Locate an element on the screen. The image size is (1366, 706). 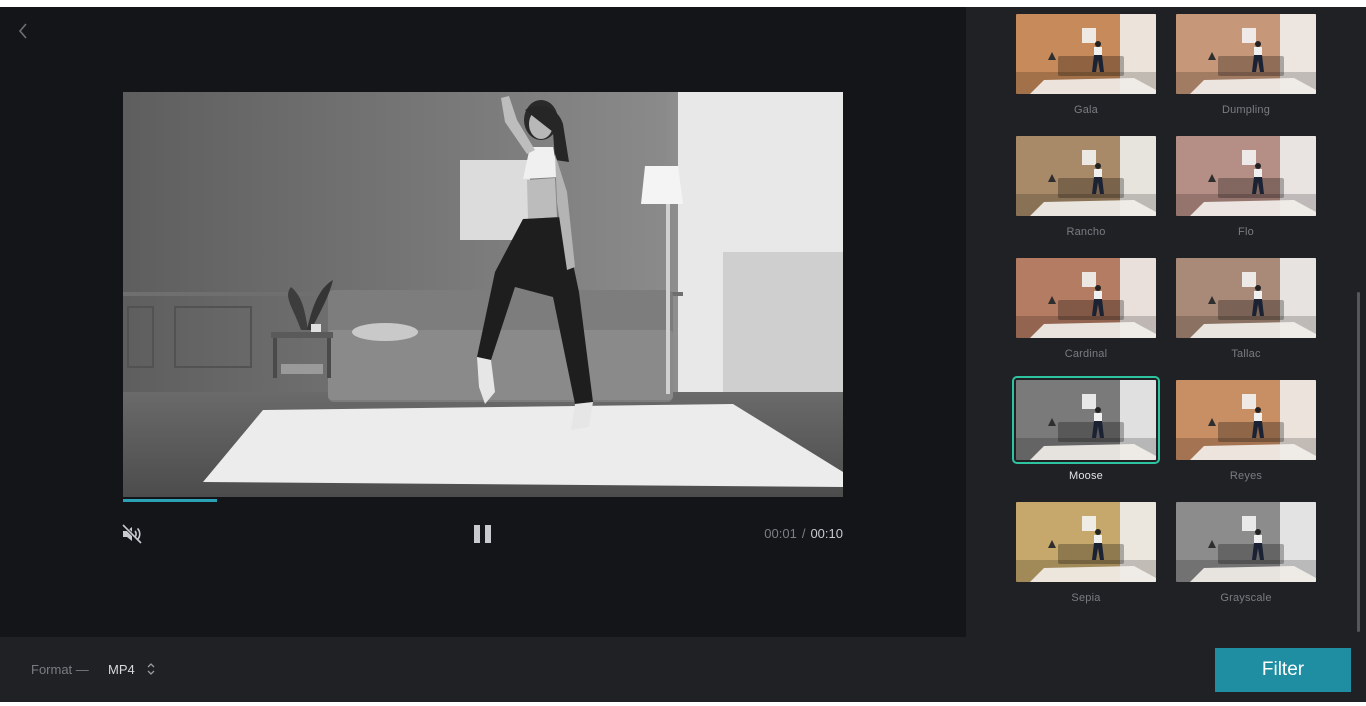
bottom-toolbar: Format — MP4 Filter is located at coordinates (683, 669).